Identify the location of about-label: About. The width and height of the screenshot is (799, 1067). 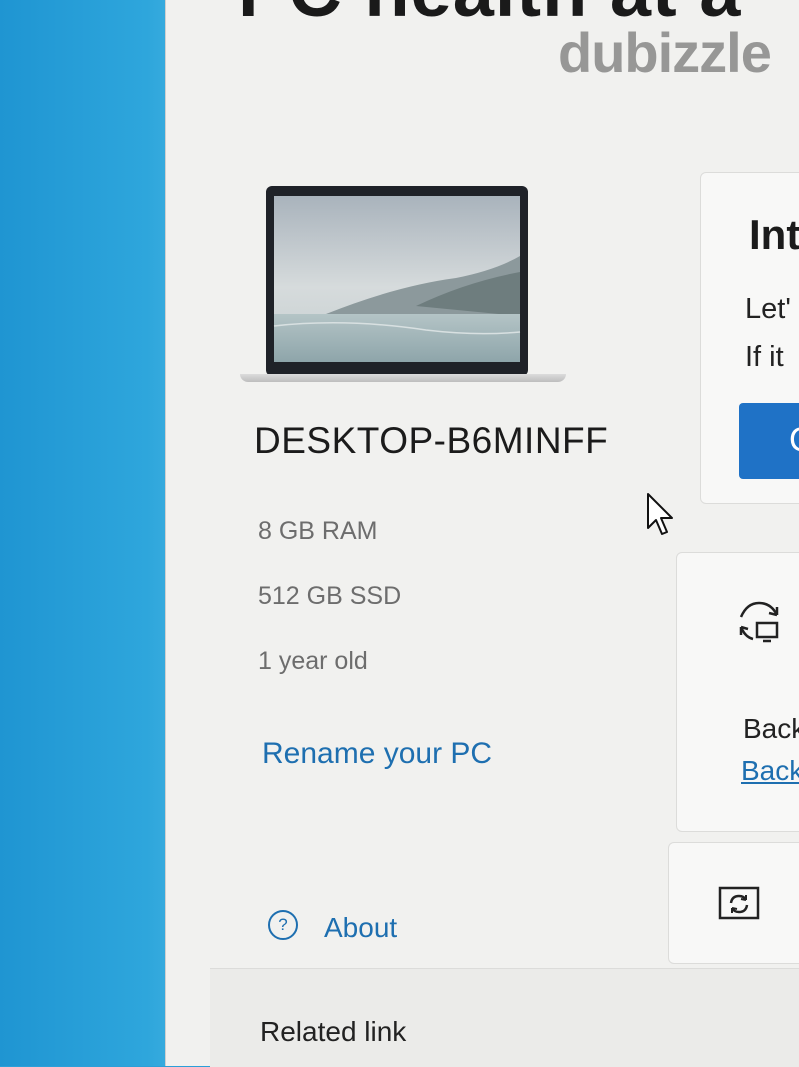
(361, 927).